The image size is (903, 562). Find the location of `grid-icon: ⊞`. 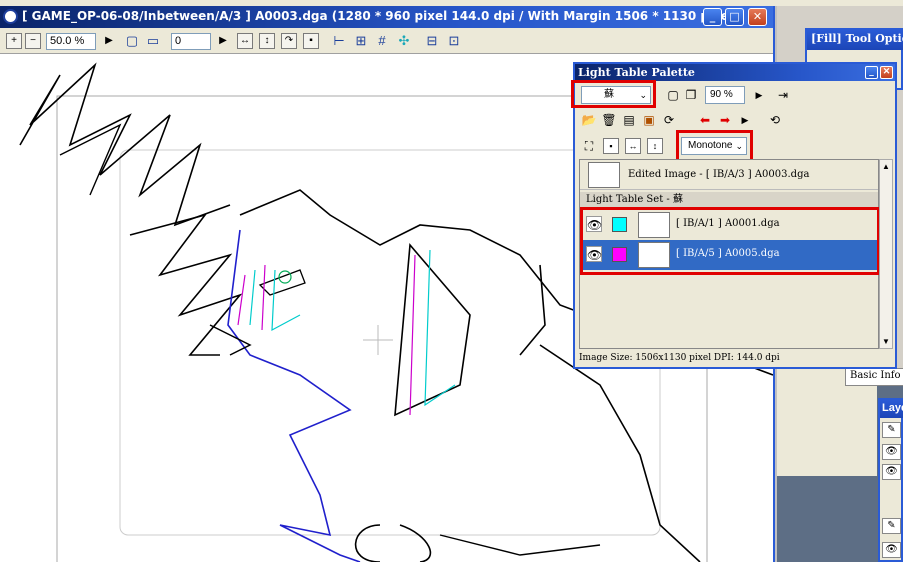

grid-icon: ⊞ is located at coordinates (361, 41).